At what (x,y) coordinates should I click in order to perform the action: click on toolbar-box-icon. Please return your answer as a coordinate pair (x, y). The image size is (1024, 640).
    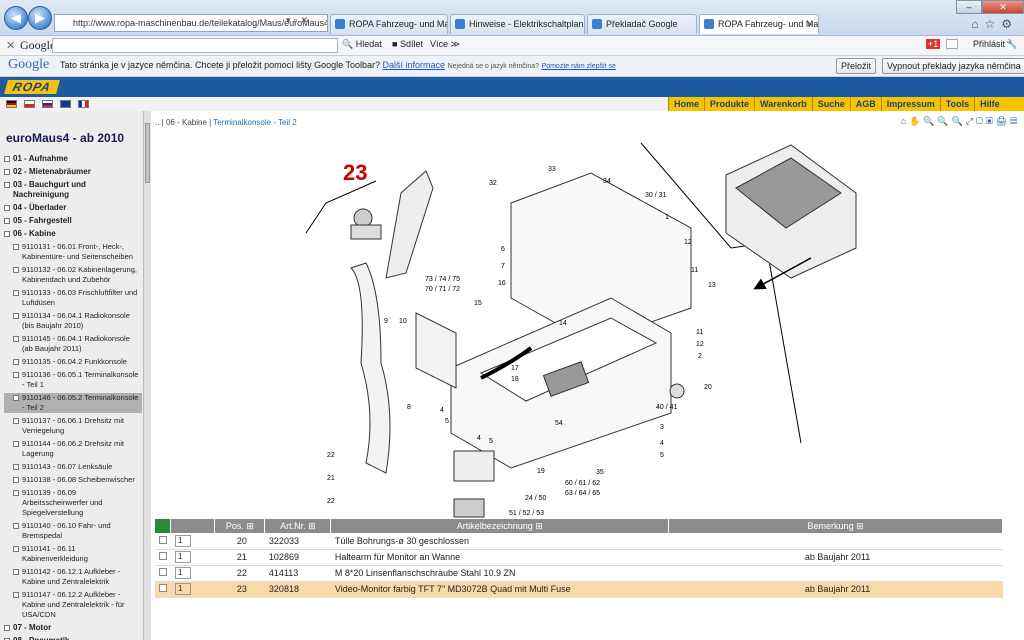
    Looking at the image, I should click on (952, 44).